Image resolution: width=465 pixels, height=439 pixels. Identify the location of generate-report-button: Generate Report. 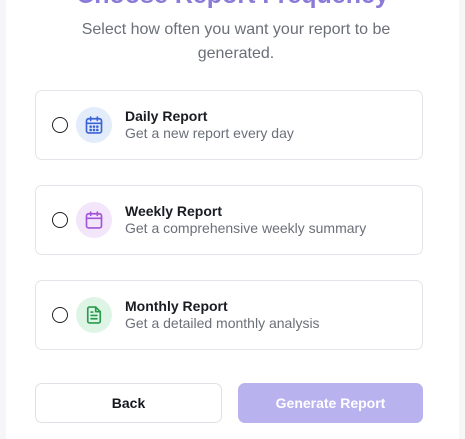
(330, 403).